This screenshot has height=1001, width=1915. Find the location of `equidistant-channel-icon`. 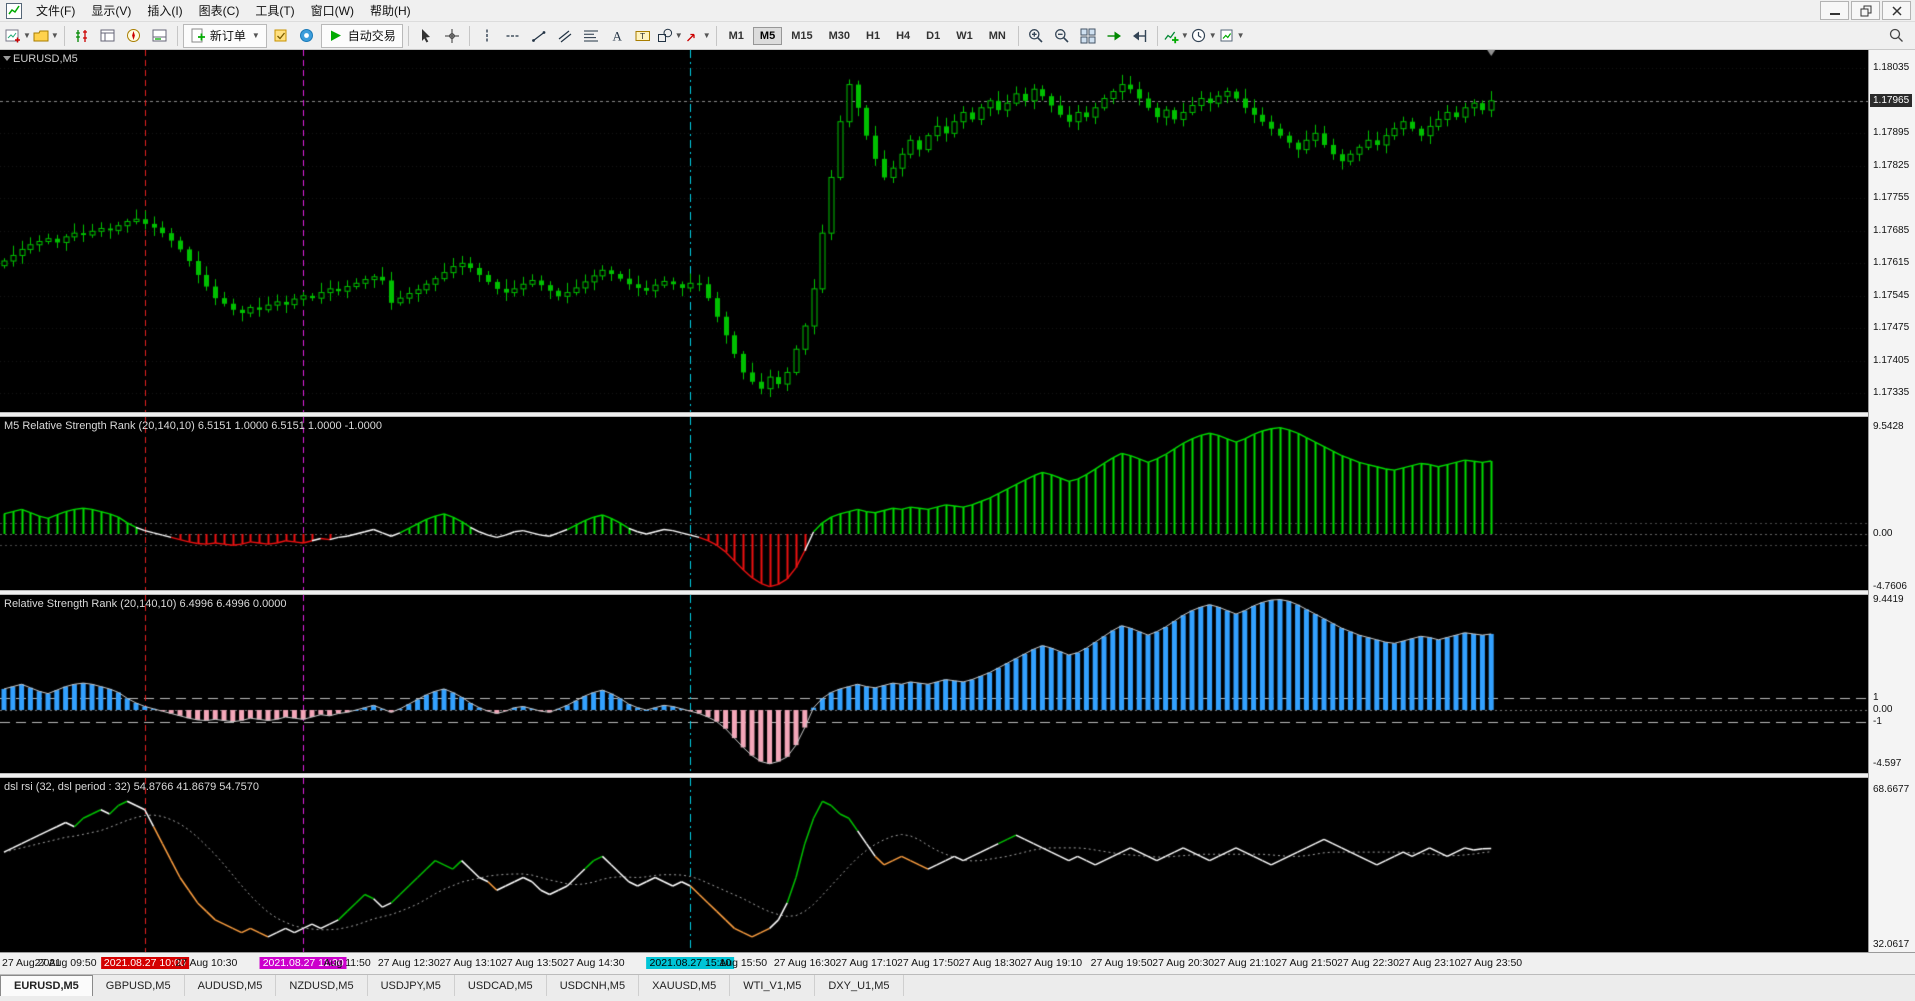

equidistant-channel-icon is located at coordinates (565, 36).